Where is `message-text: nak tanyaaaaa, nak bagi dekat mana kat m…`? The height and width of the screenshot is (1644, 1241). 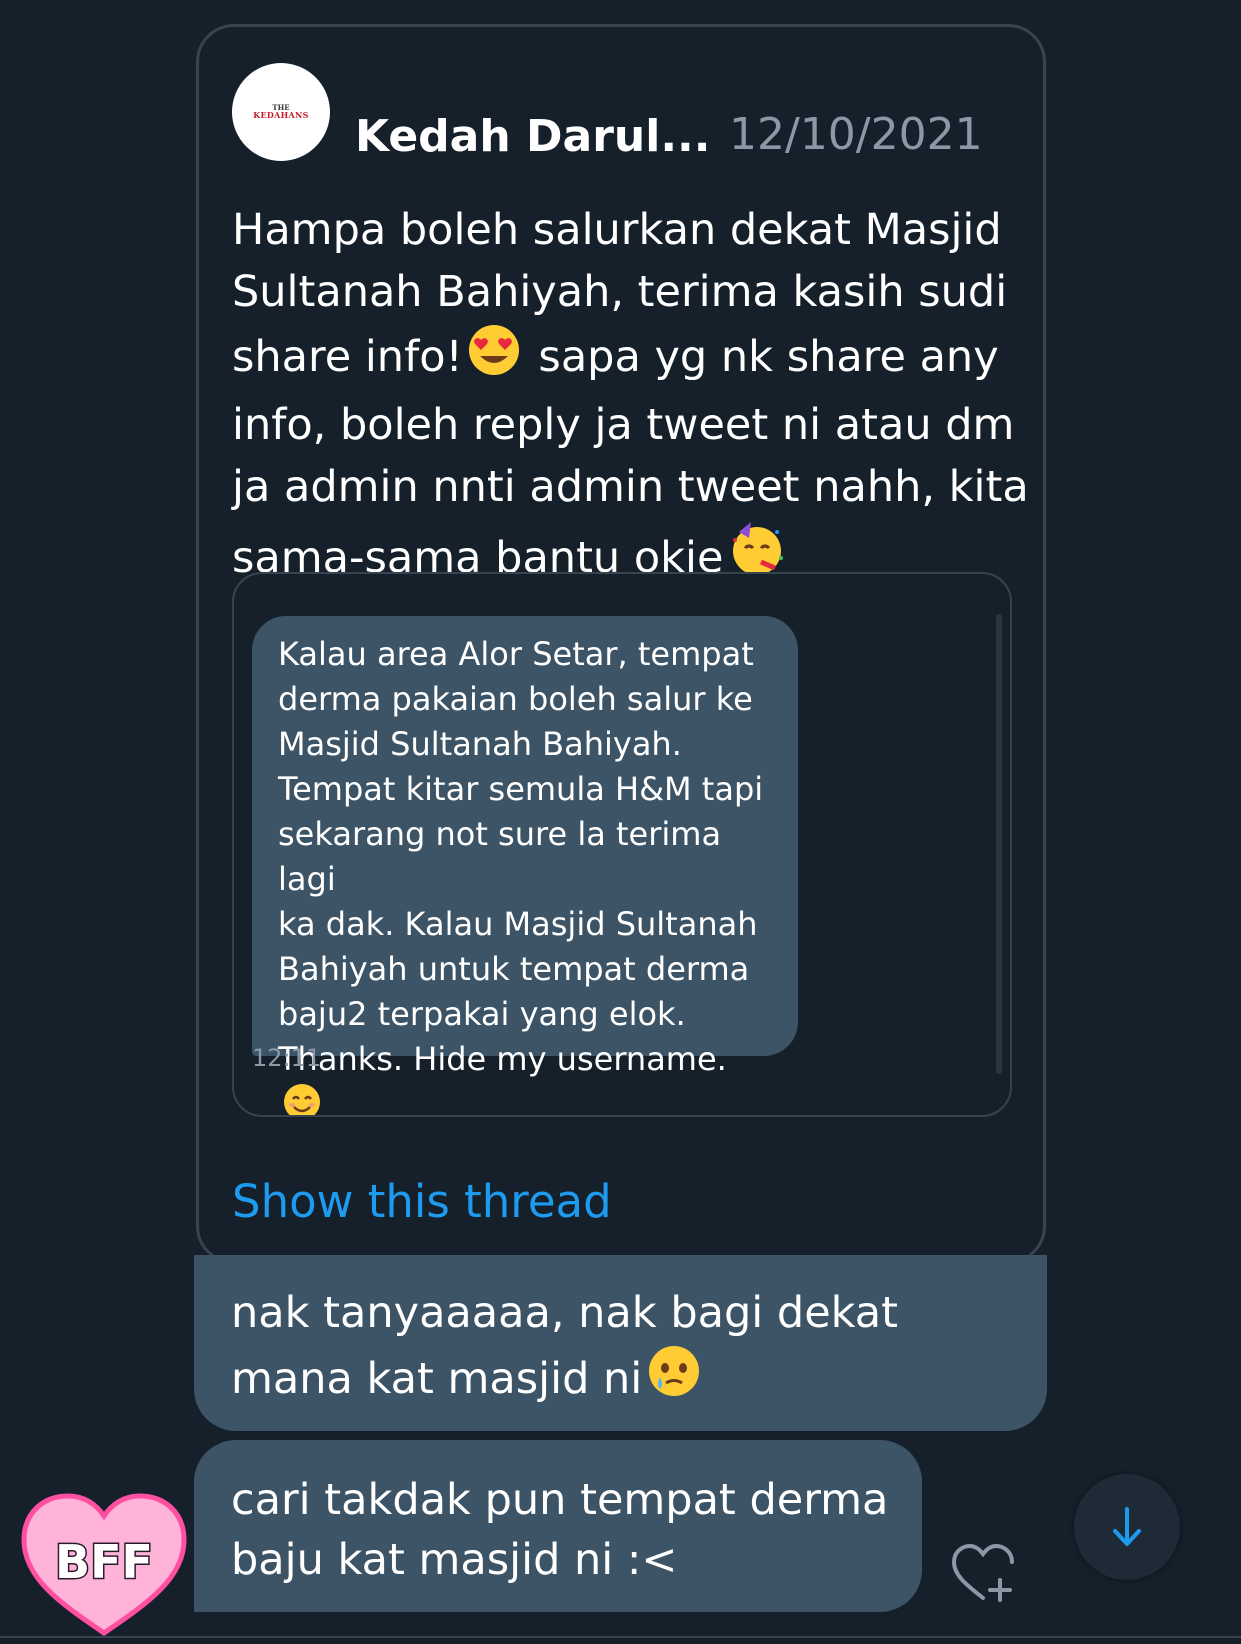
message-text: nak tanyaaaaa, nak bagi dekat mana kat m… is located at coordinates (565, 1346).